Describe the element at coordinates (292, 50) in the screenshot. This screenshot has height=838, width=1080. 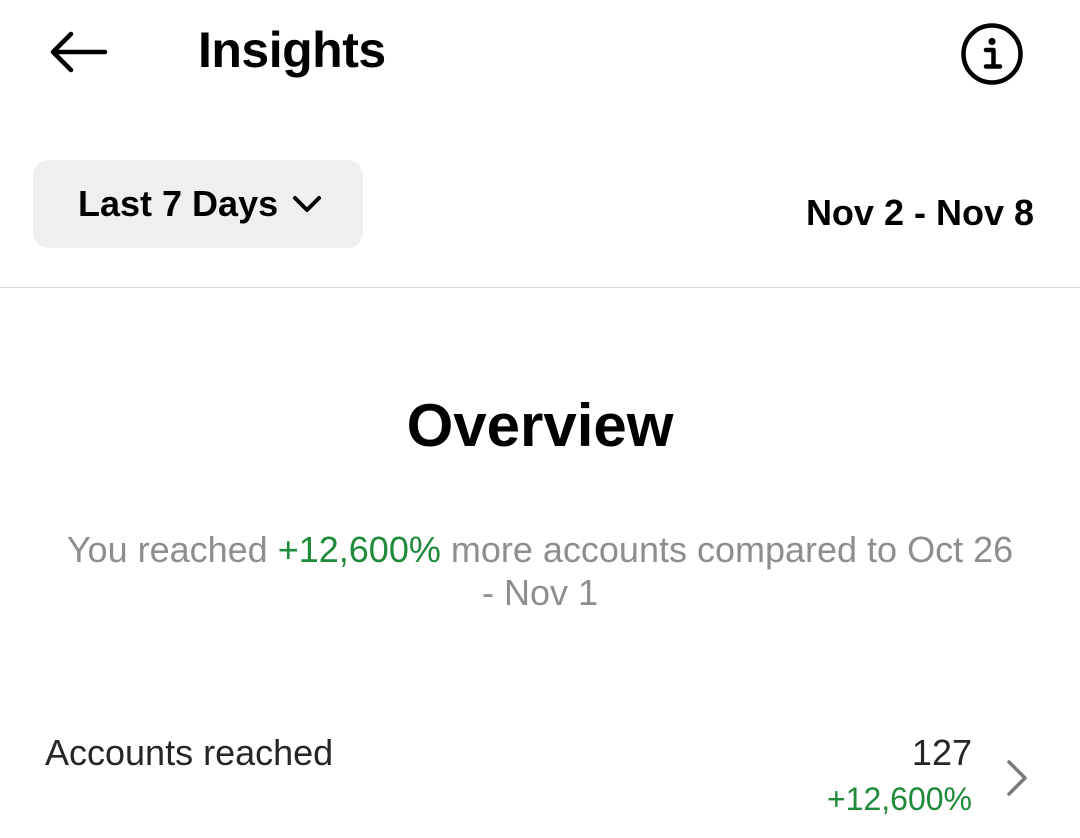
I see `page-title: Insights` at that location.